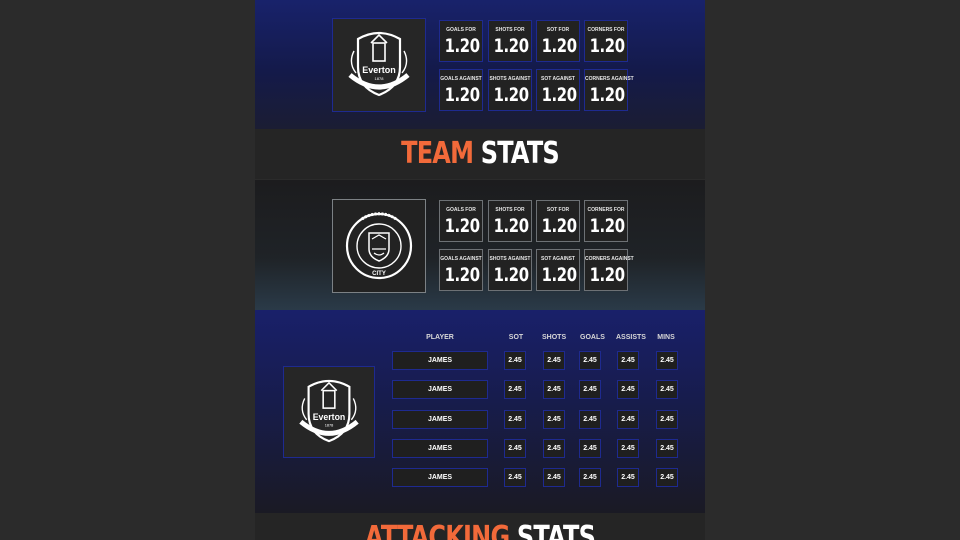 This screenshot has height=540, width=960. What do you see at coordinates (666, 337) in the screenshot?
I see `column-header-mins: Mins` at bounding box center [666, 337].